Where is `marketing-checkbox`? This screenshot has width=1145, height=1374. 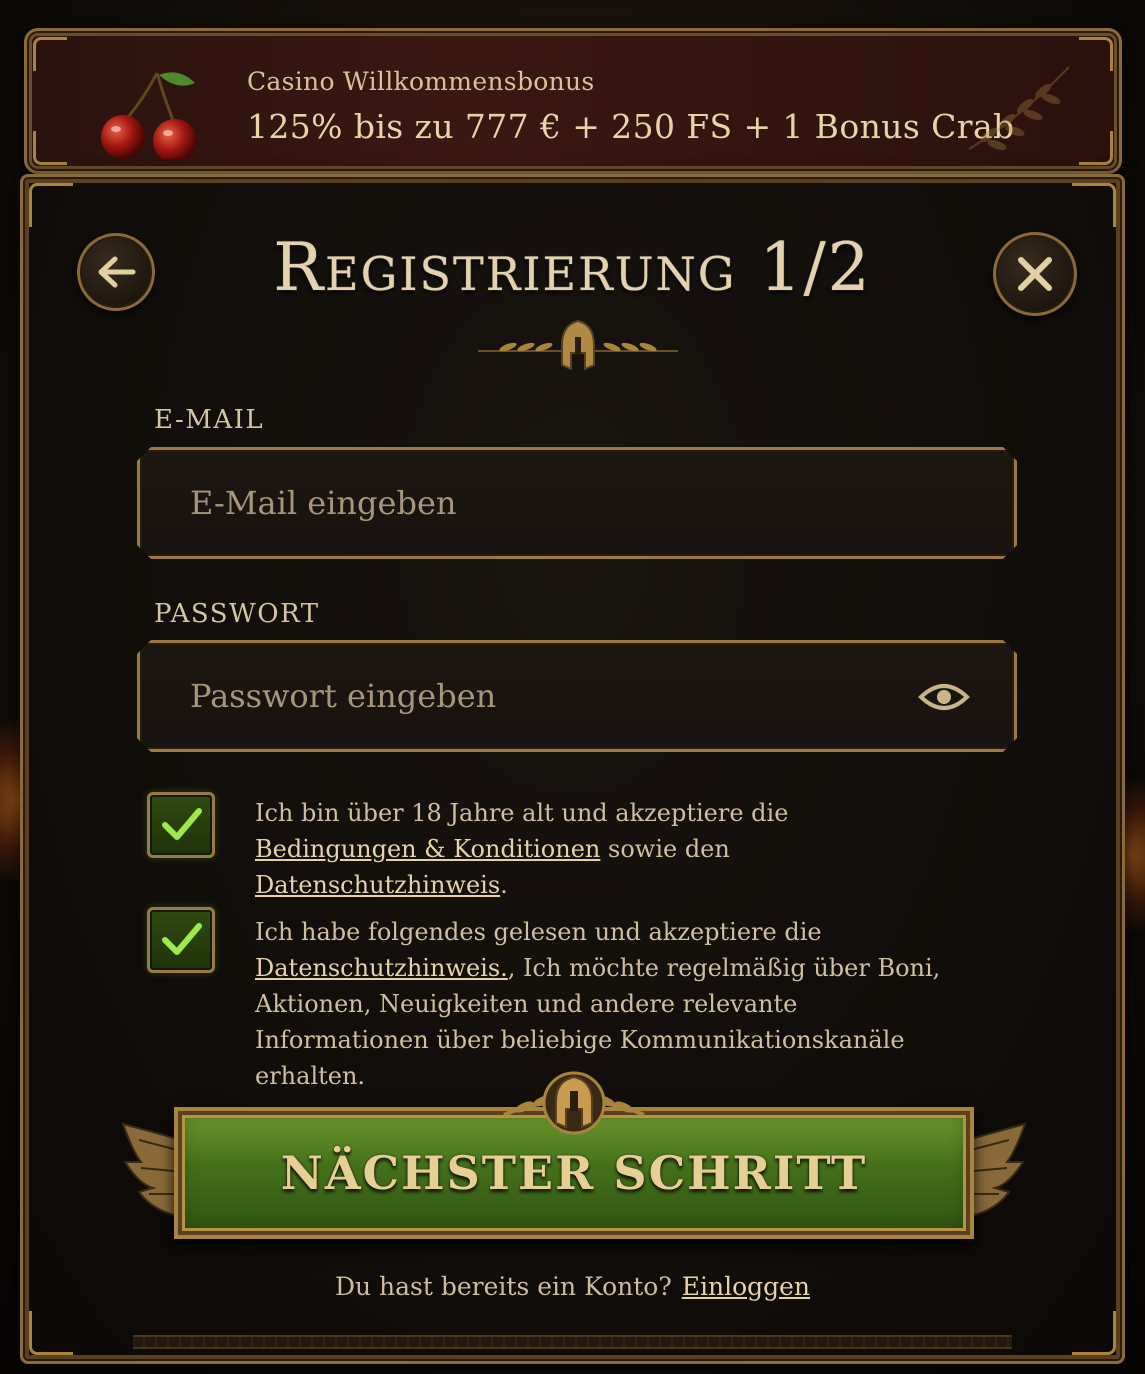
marketing-checkbox is located at coordinates (181, 940).